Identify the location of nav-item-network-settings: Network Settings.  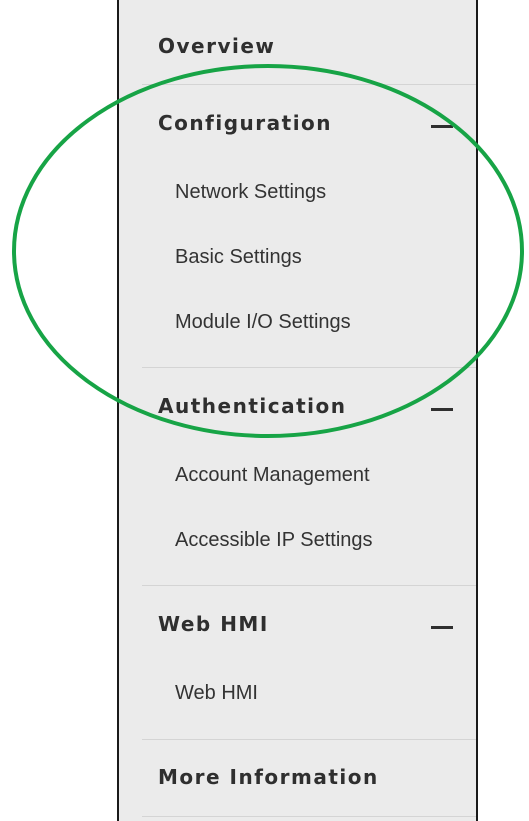
(297, 192).